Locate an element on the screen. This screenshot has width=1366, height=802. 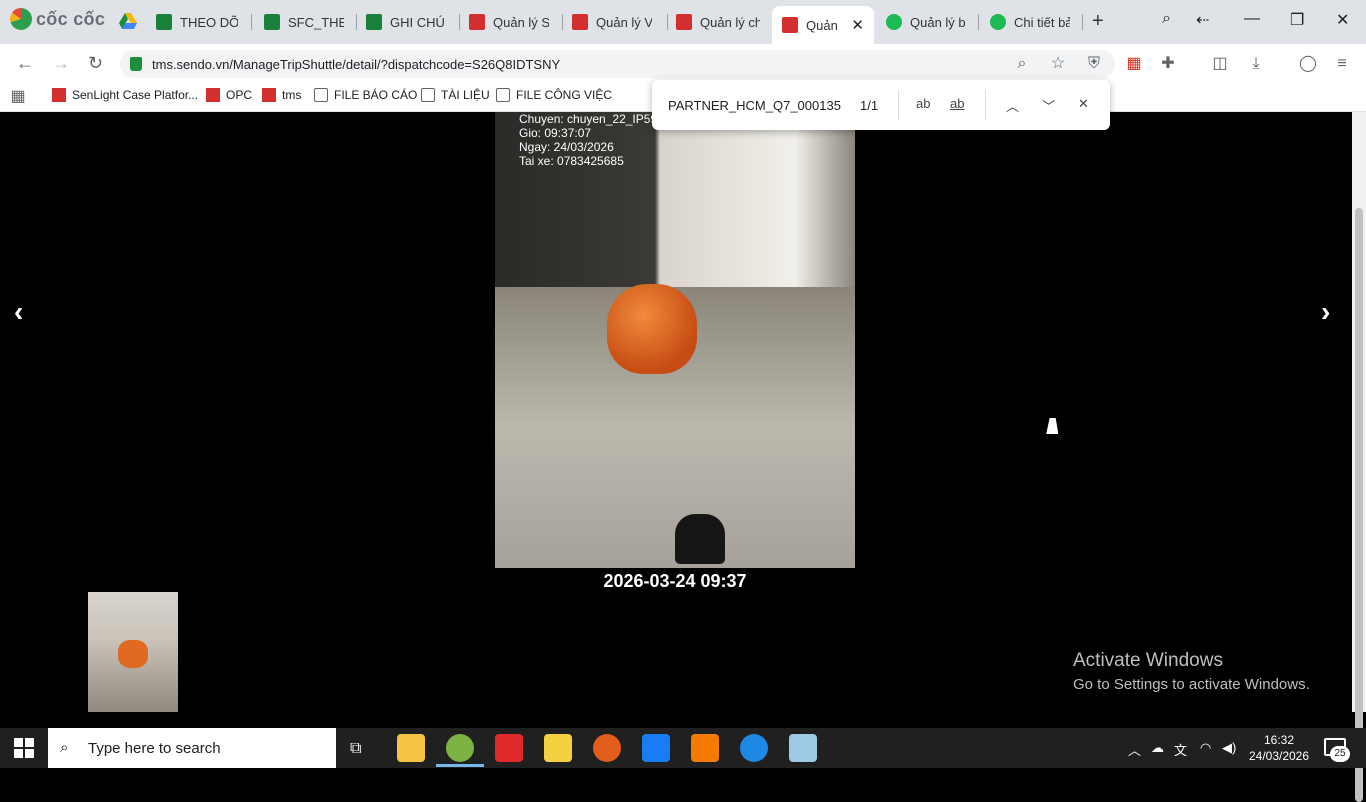
sticky-notes-icon is located at coordinates (558, 748).